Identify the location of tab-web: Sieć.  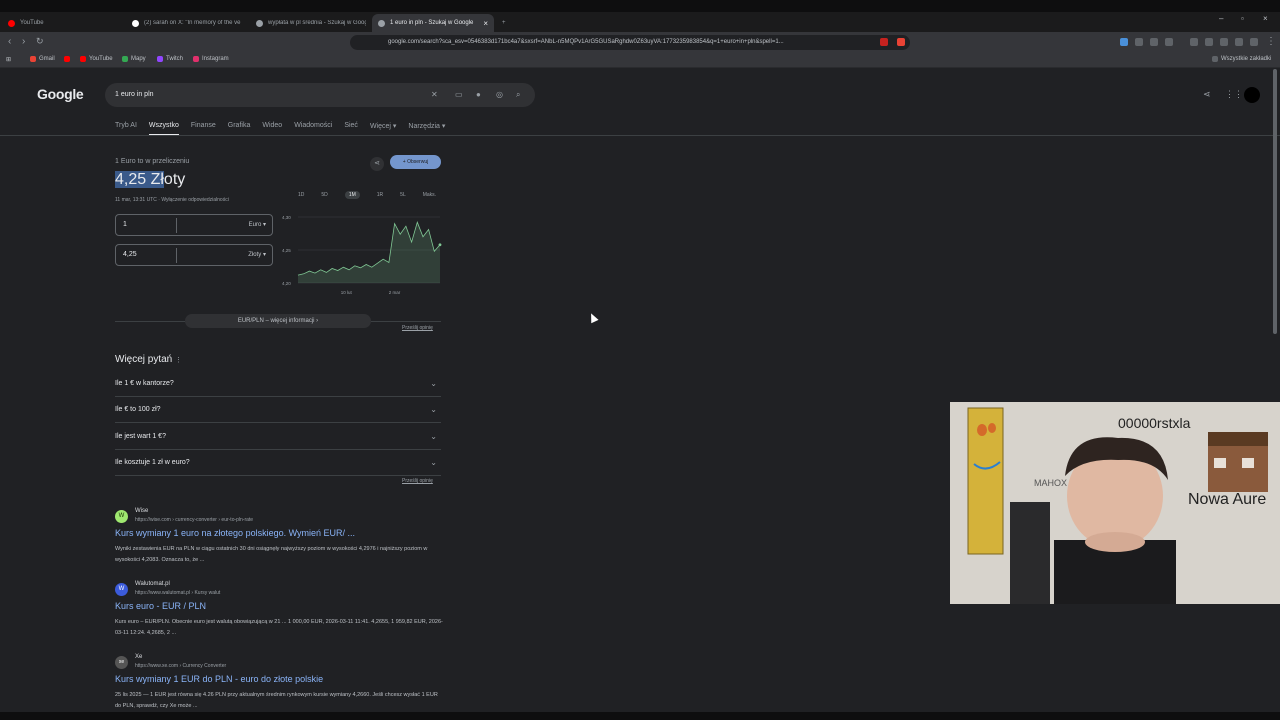
(351, 129).